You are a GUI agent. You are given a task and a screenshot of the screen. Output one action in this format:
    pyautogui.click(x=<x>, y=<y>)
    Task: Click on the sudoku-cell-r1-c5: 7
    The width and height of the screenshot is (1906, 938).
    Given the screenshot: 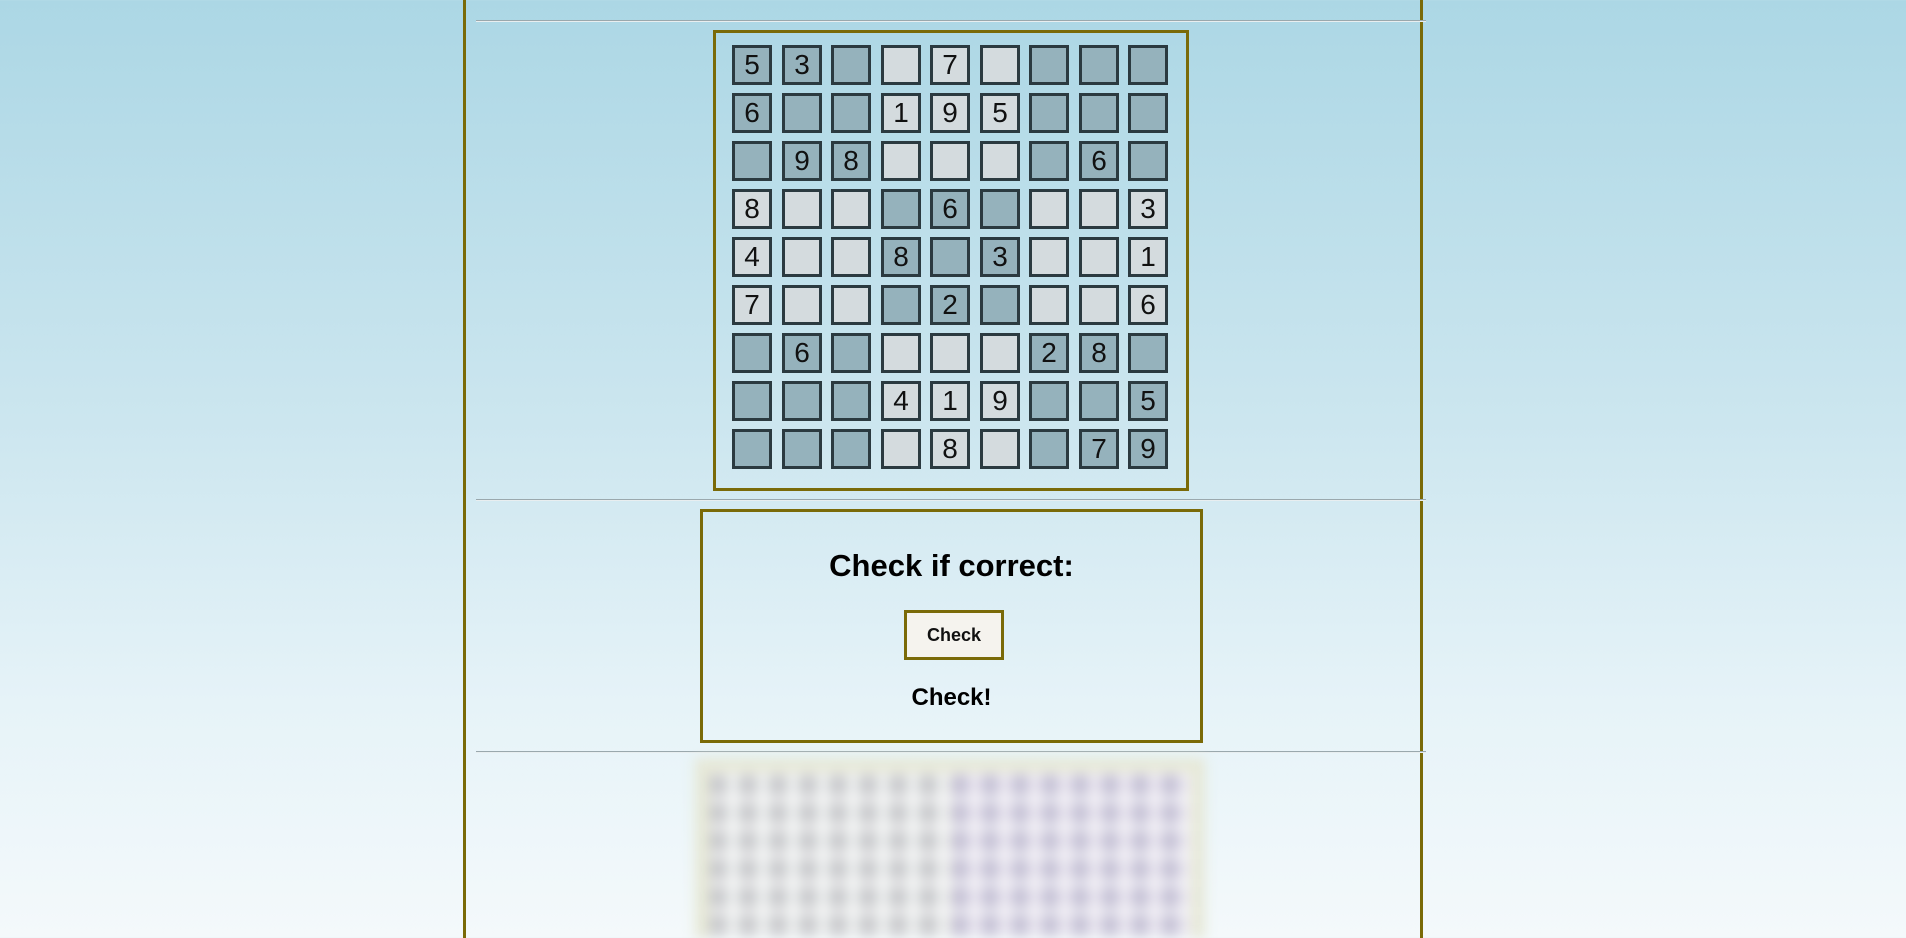 What is the action you would take?
    pyautogui.click(x=950, y=65)
    